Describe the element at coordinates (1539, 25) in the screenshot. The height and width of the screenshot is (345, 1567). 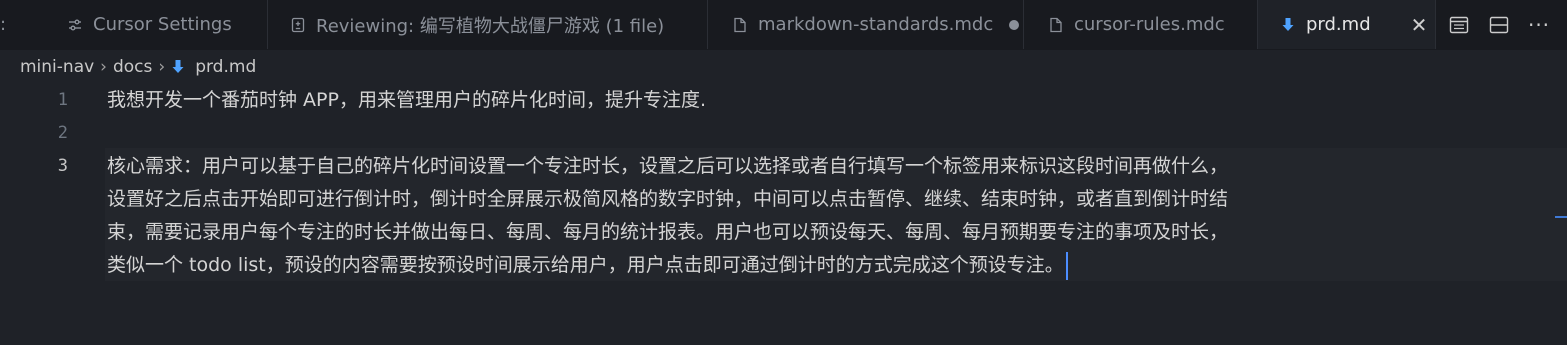
I see `more-actions-icon: ···` at that location.